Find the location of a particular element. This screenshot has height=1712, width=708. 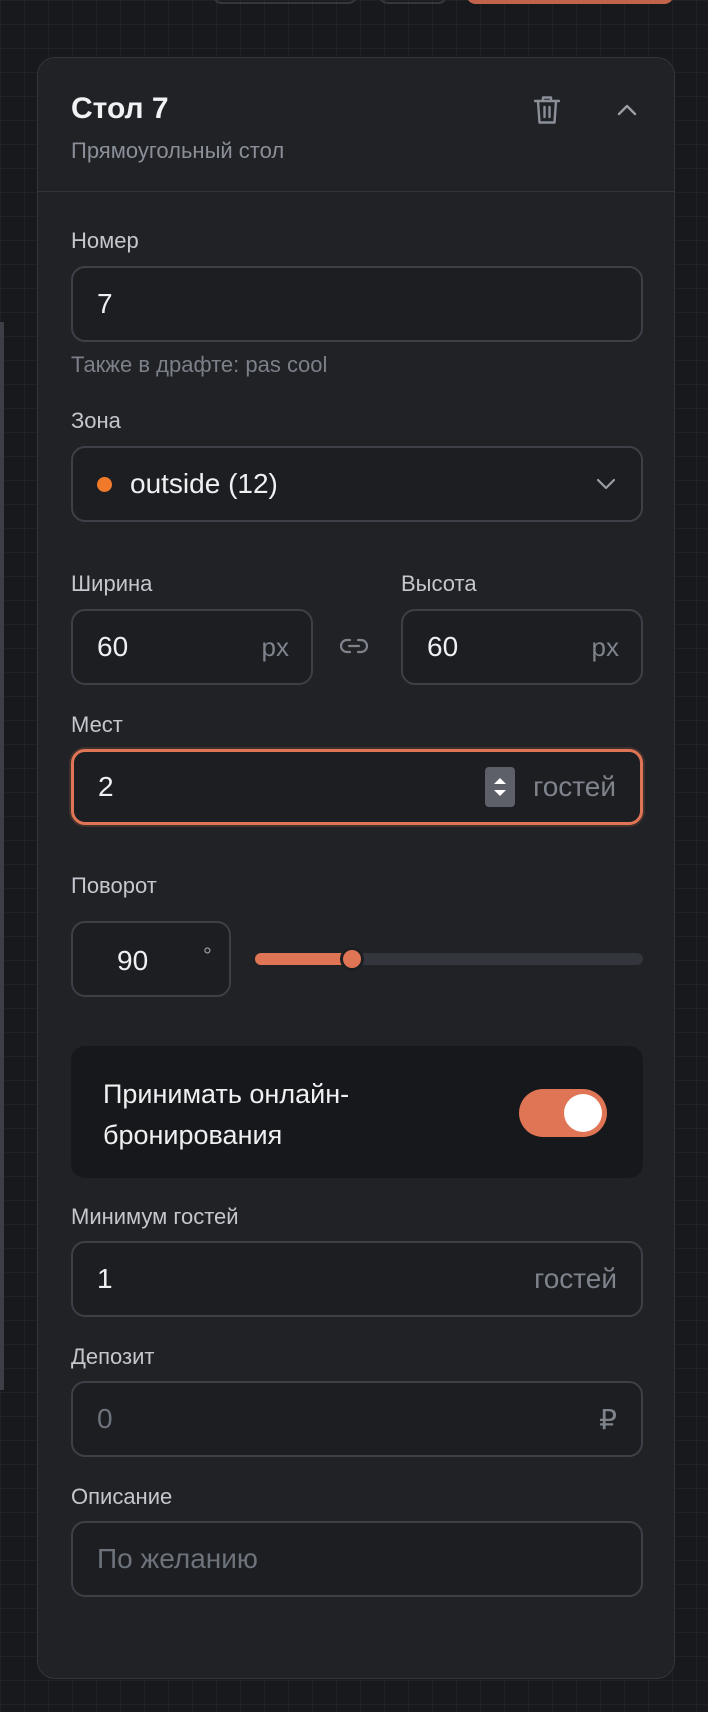

height-unit: px is located at coordinates (605, 646).